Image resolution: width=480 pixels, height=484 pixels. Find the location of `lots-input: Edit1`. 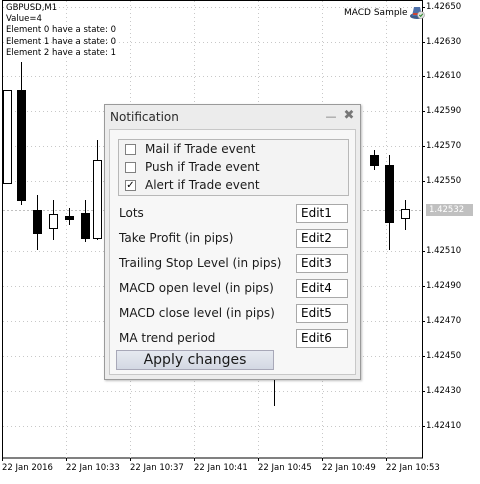

lots-input: Edit1 is located at coordinates (322, 213).